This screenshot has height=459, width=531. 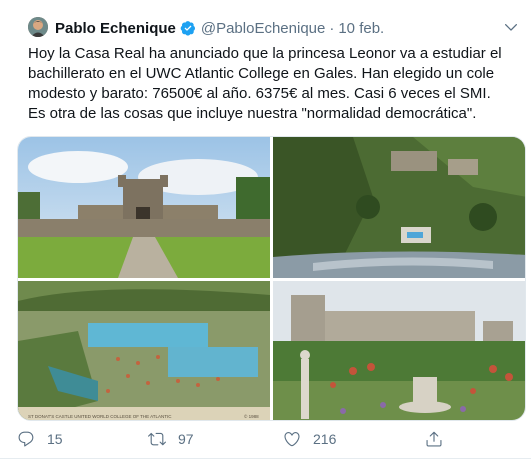 I want to click on share-button, so click(x=434, y=439).